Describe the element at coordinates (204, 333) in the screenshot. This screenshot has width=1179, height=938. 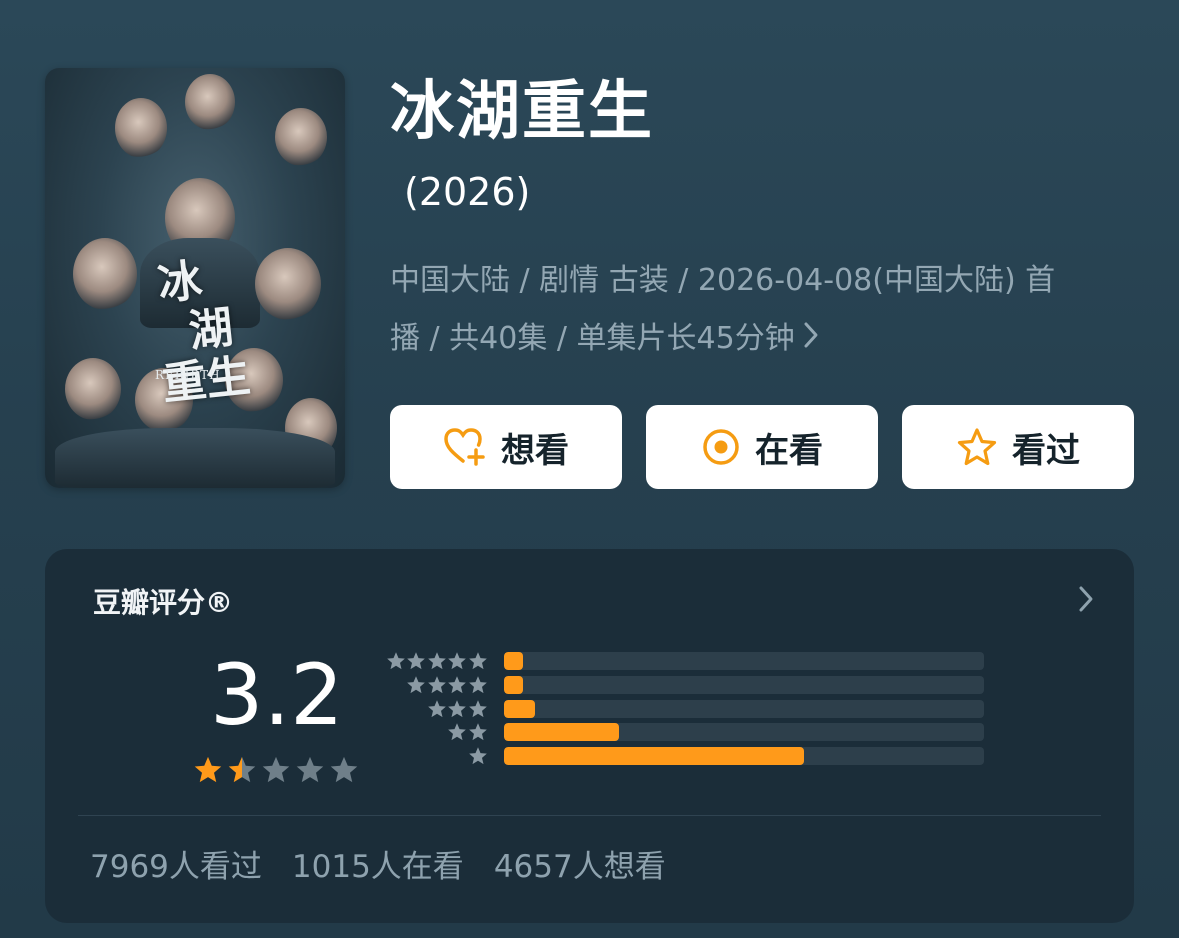
I see `poster-title-art: 冰 湖 重生` at that location.